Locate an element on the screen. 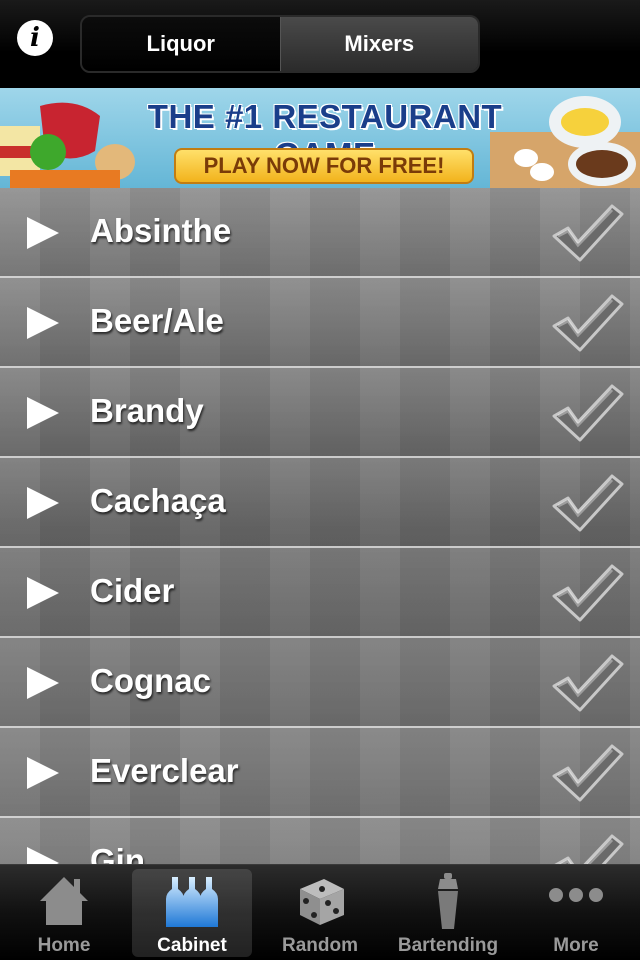 This screenshot has height=960, width=640. segment-liquor: Liquor is located at coordinates (181, 44).